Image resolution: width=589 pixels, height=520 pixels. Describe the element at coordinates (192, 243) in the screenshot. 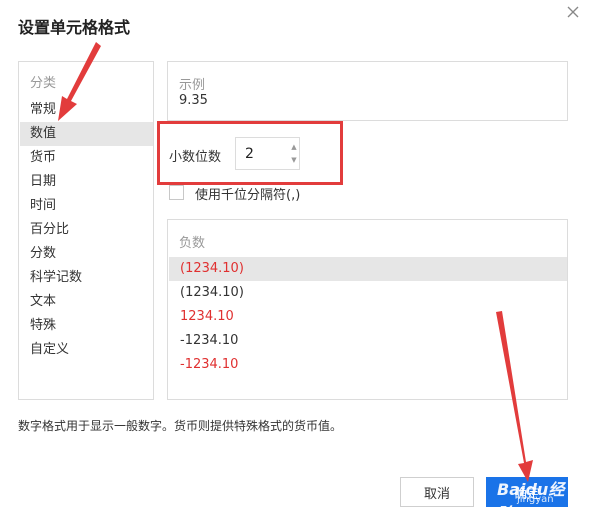

I see `negative-header: 负数` at that location.